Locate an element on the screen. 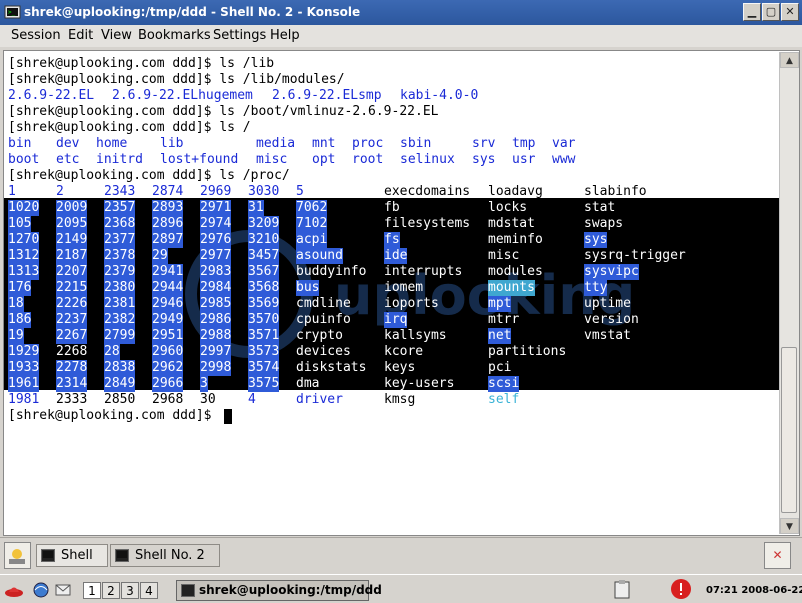  listing-entry: 2998 is located at coordinates (216, 368).